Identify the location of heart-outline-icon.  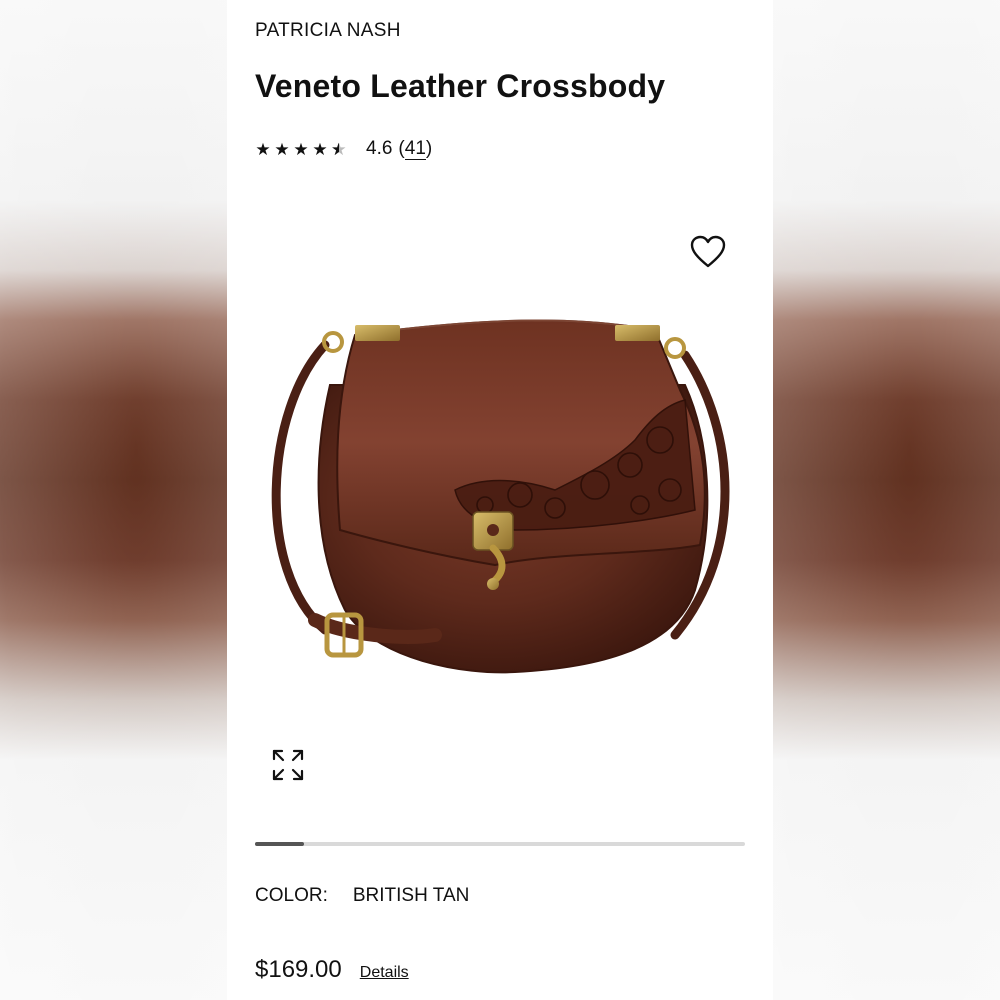
(708, 252).